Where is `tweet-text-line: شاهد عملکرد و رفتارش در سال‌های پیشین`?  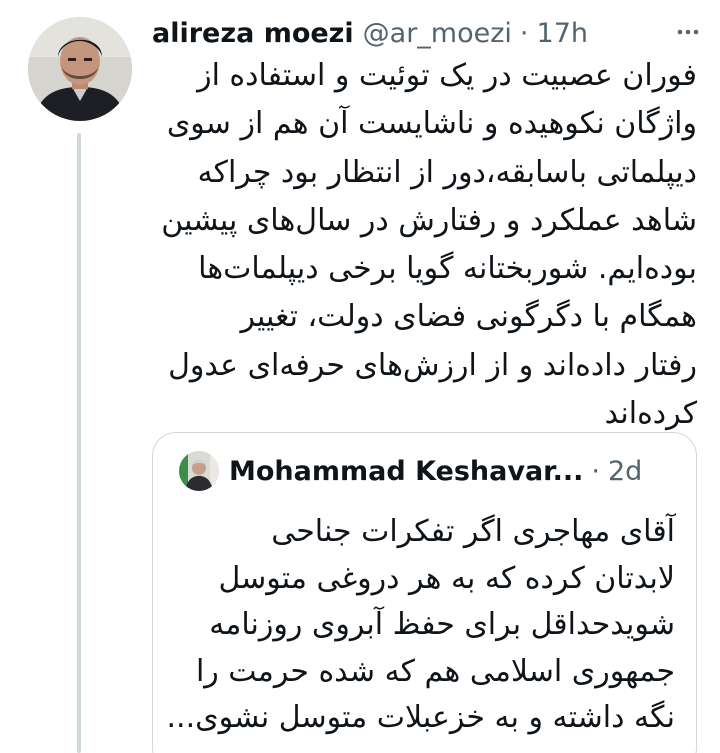
tweet-text-line: شاهد عملکرد و رفتارش در سال‌های پیشین is located at coordinates (429, 220).